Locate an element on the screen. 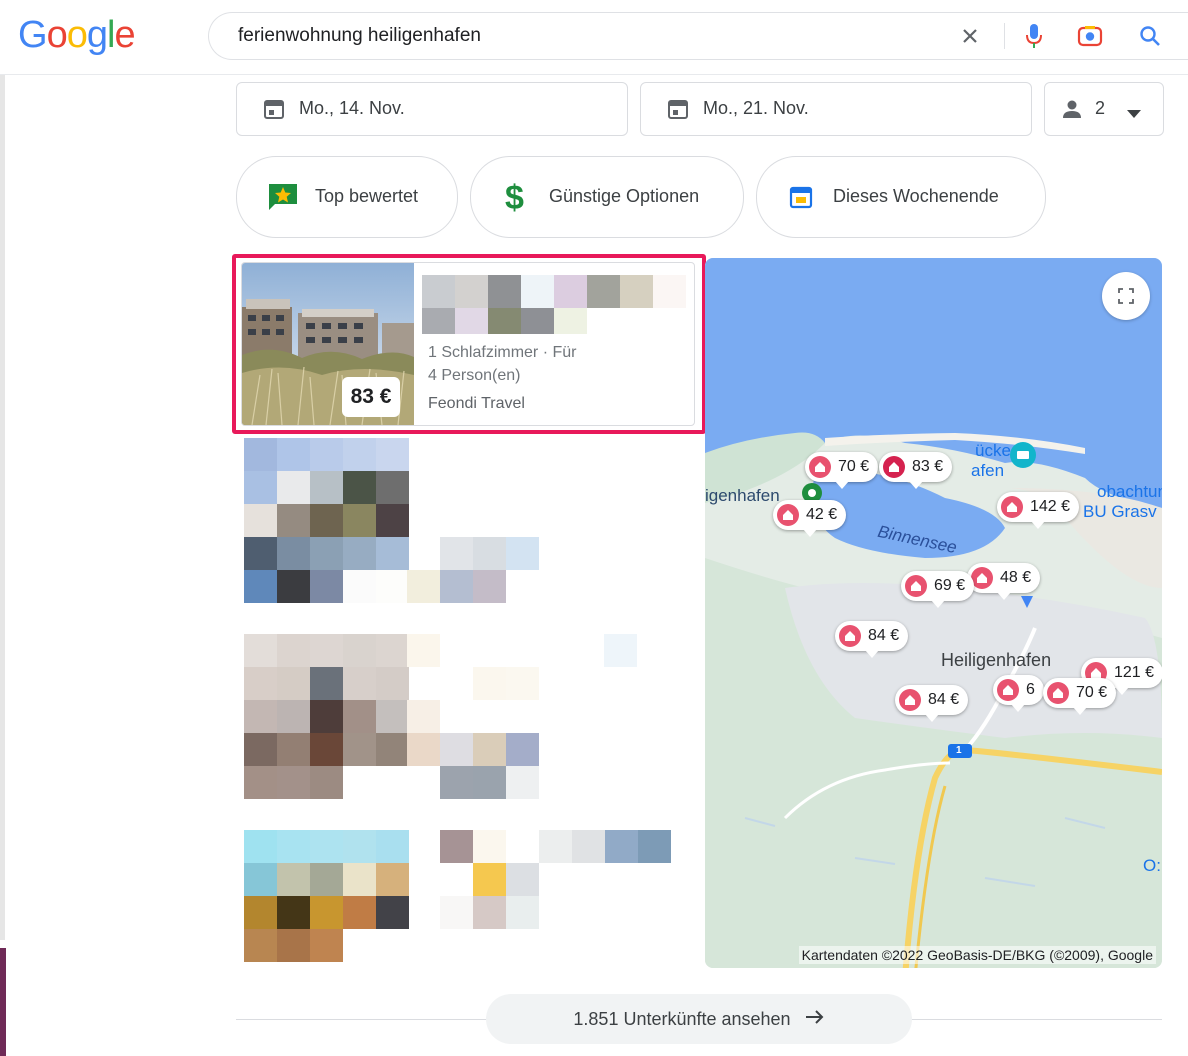 Image resolution: width=1188 pixels, height=1056 pixels. pin-price: 83 € is located at coordinates (928, 466).